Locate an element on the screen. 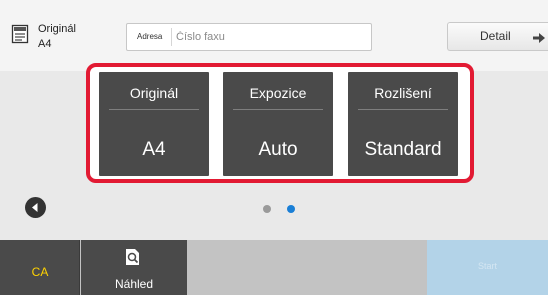 Image resolution: width=548 pixels, height=295 pixels. ca-label: CA is located at coordinates (40, 272).